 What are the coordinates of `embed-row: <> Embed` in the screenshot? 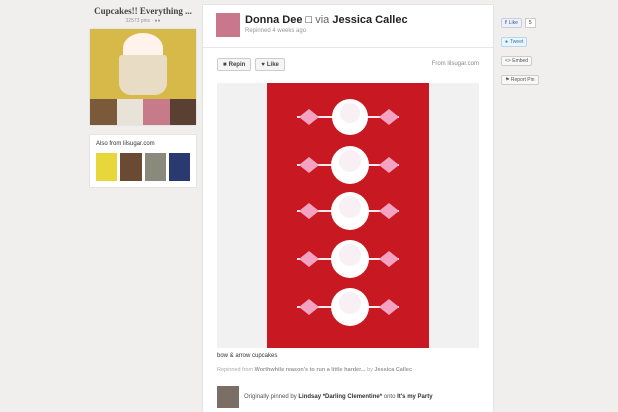 It's located at (520, 61).